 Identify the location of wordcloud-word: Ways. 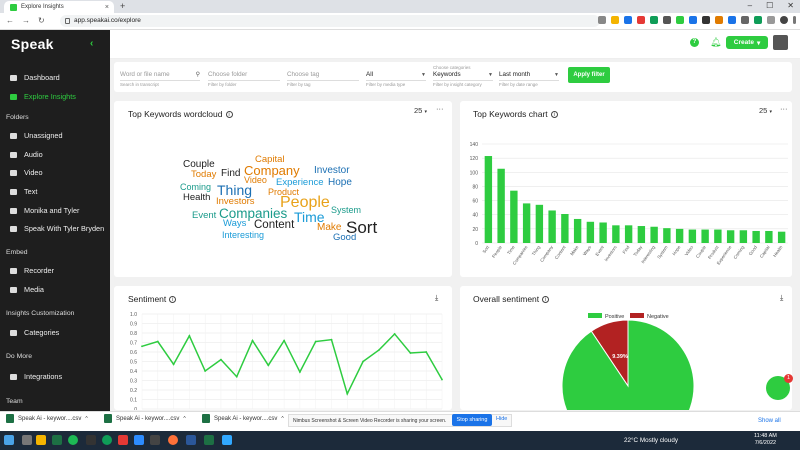
(234, 224).